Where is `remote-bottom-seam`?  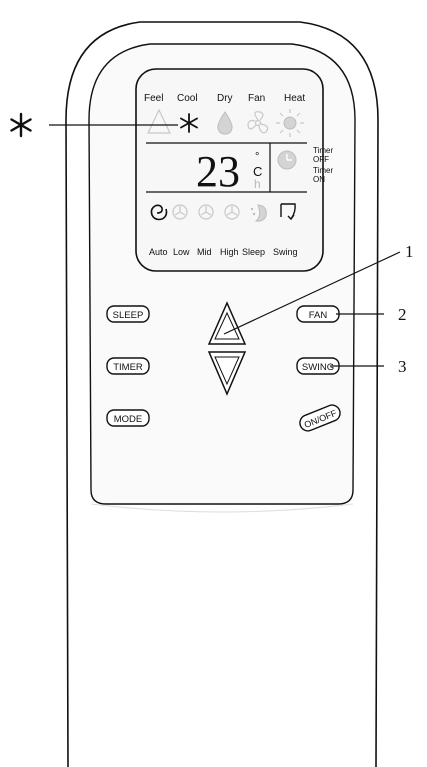
remote-bottom-seam is located at coordinates (222, 508).